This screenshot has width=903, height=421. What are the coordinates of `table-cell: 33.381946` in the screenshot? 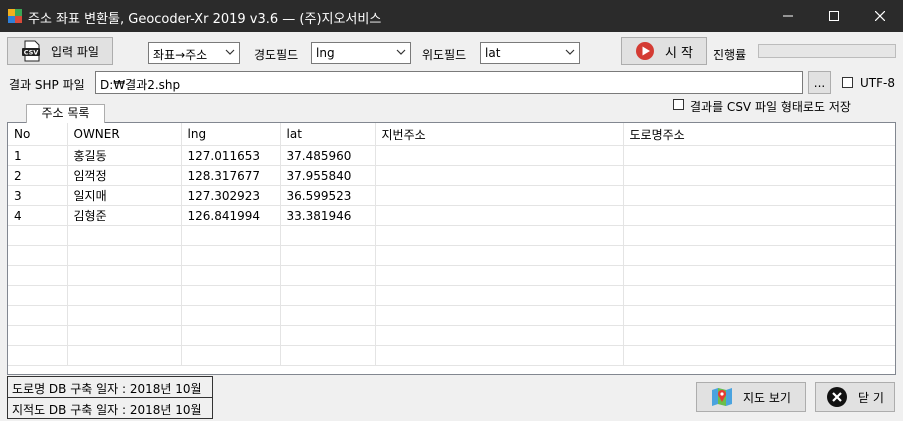 It's located at (328, 215).